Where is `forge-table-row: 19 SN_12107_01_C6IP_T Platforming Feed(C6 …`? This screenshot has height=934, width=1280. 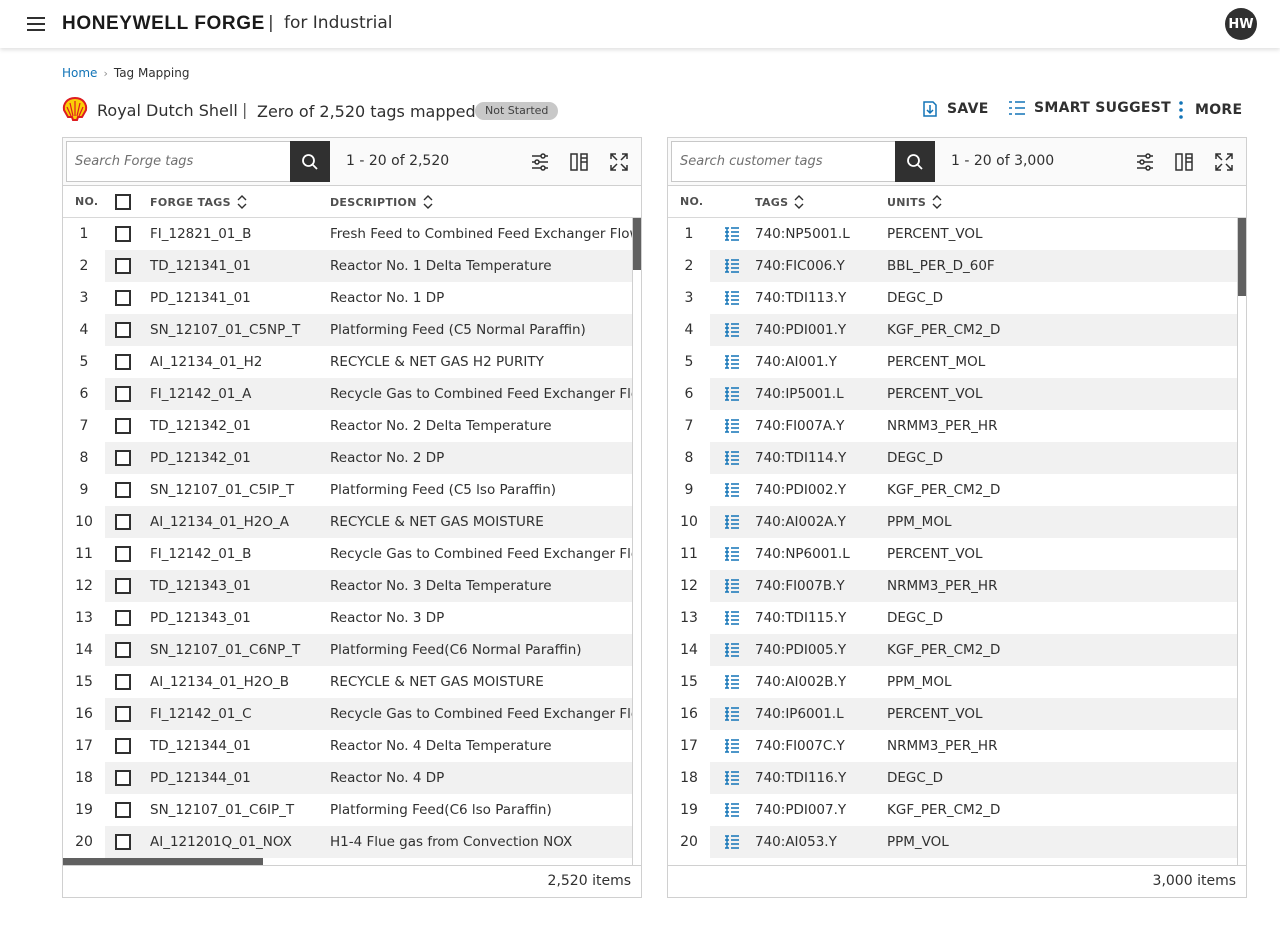 forge-table-row: 19 SN_12107_01_C6IP_T Platforming Feed(C6 … is located at coordinates (348, 810).